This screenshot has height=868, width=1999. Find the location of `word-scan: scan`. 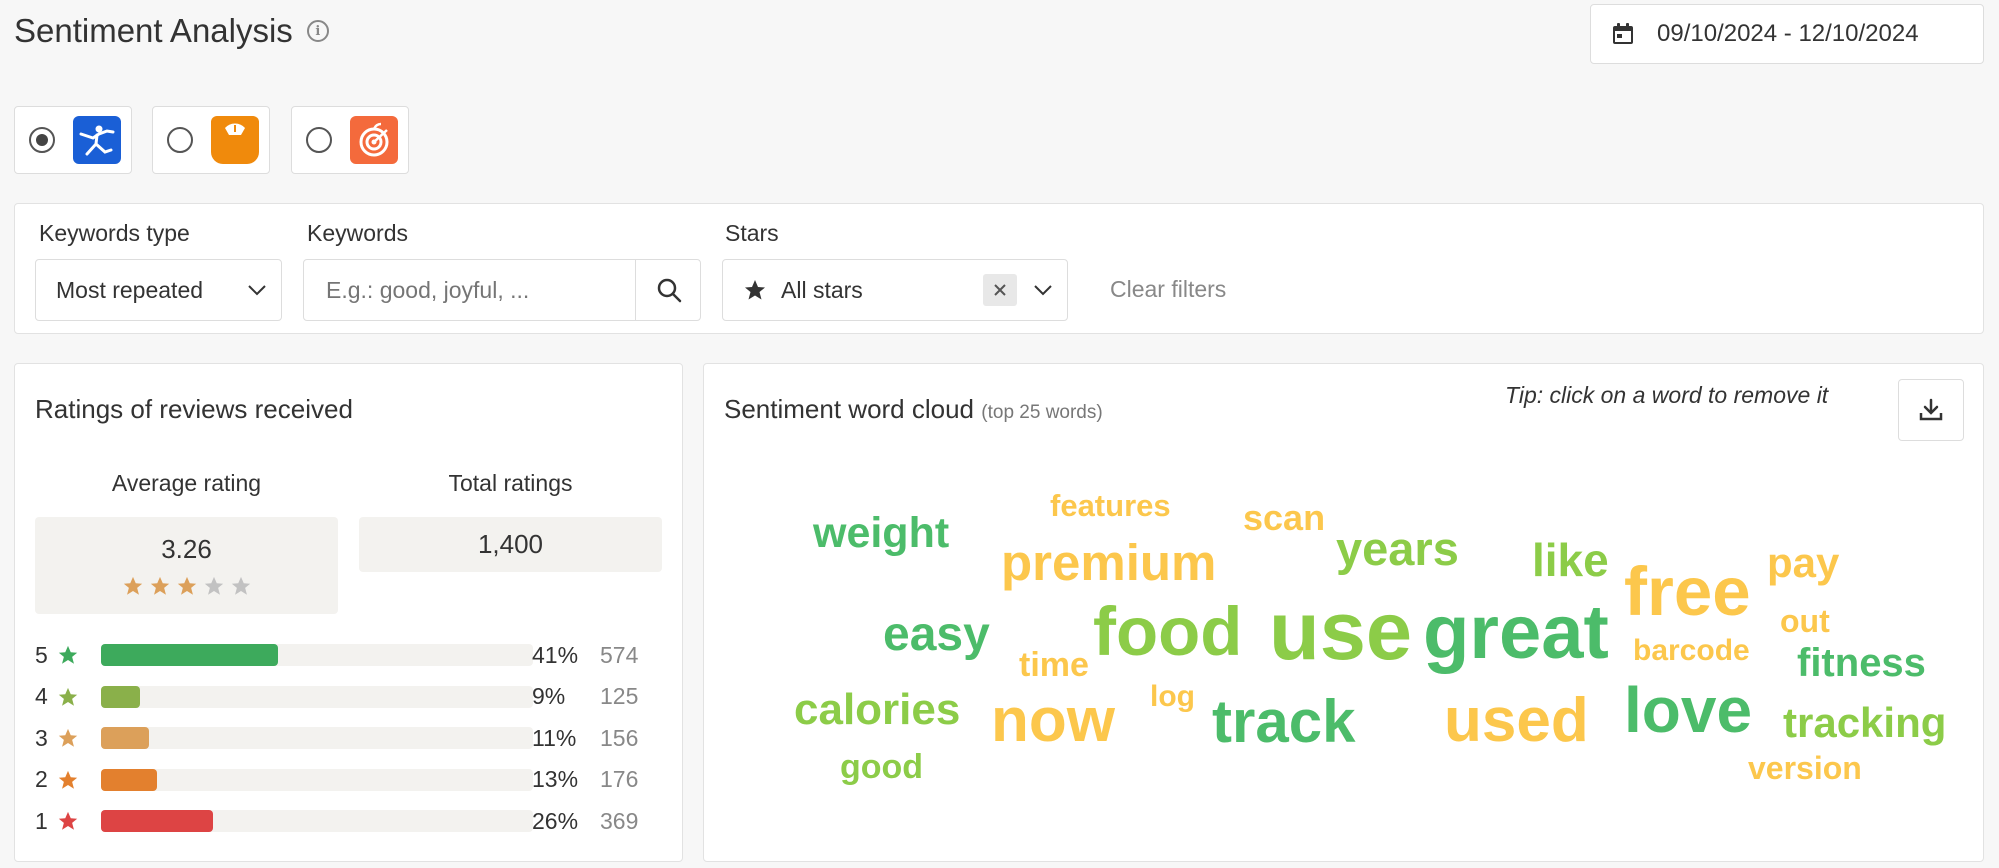

word-scan: scan is located at coordinates (1284, 518).